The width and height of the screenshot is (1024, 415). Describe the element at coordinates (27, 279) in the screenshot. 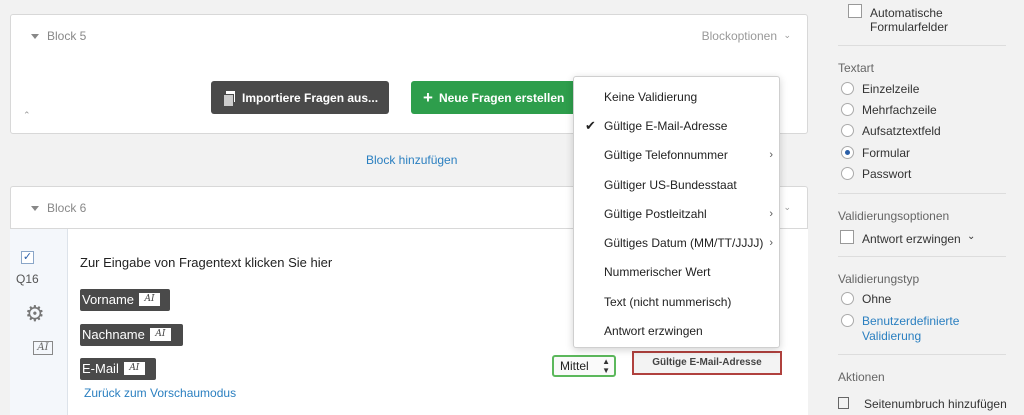

I see `question-id: Q16` at that location.